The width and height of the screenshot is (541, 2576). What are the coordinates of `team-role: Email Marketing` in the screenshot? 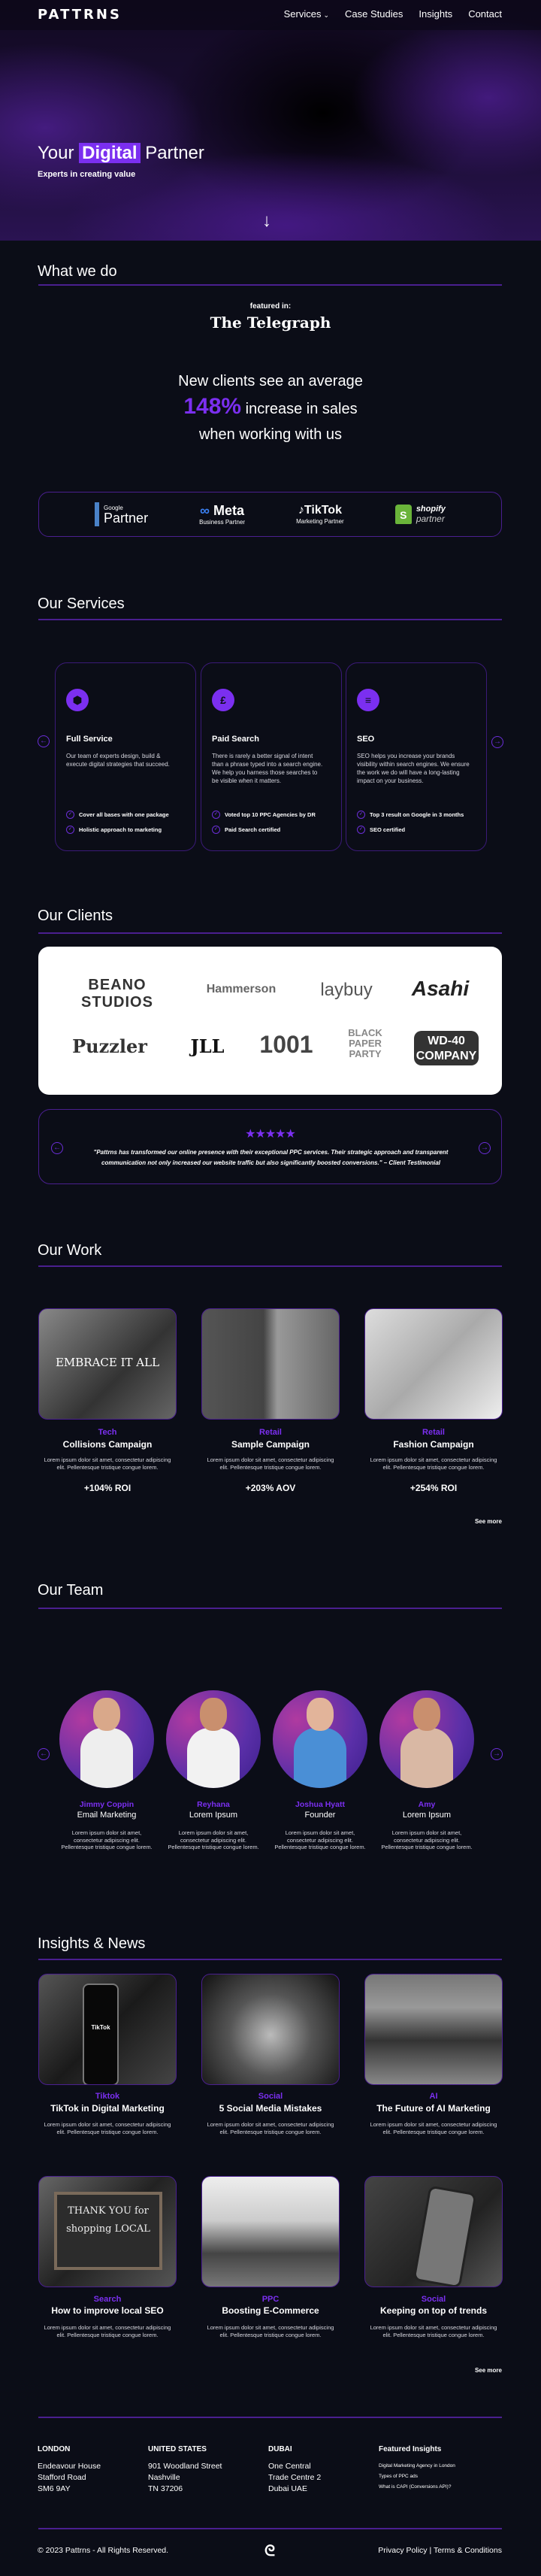 It's located at (107, 1815).